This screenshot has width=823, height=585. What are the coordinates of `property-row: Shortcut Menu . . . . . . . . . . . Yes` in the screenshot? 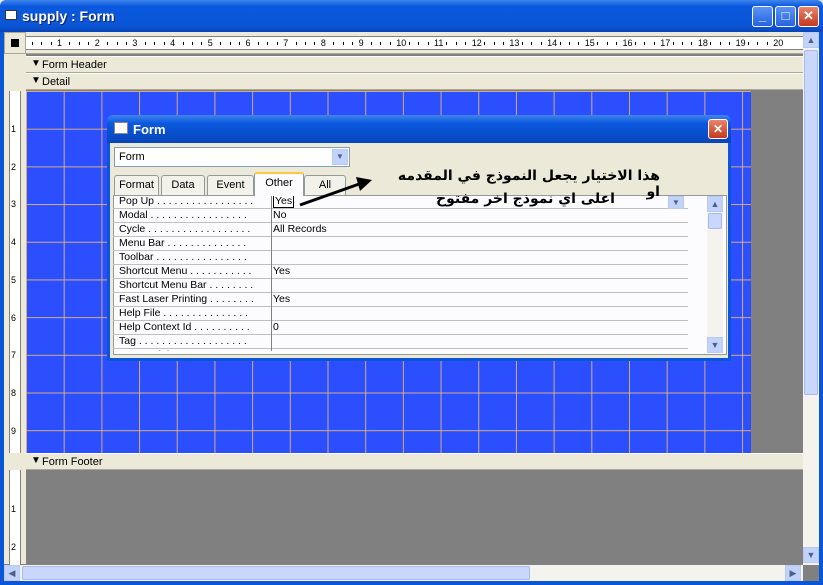 It's located at (400, 272).